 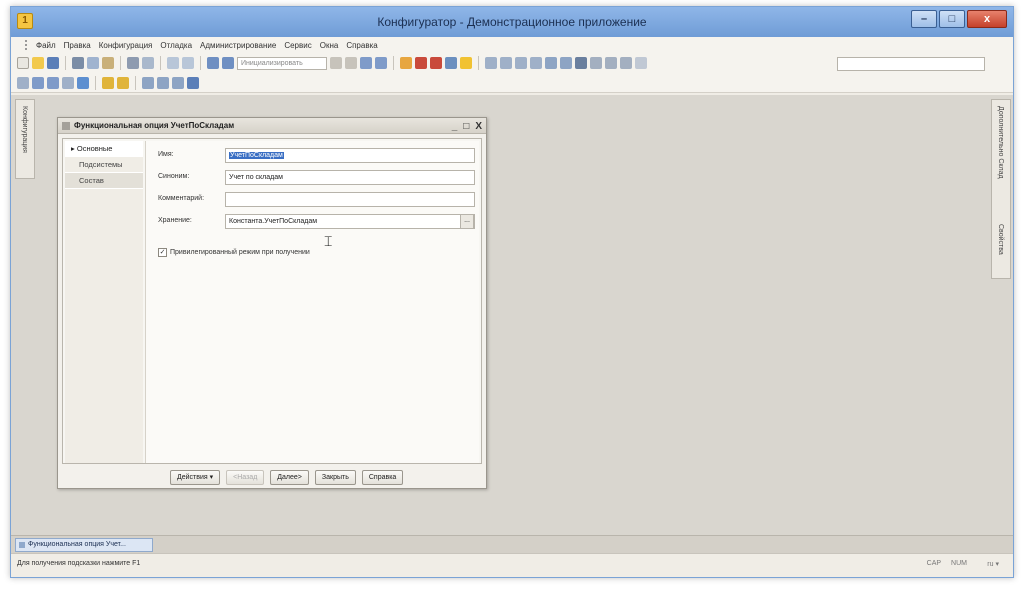 I want to click on tree-icon, so click(x=23, y=82).